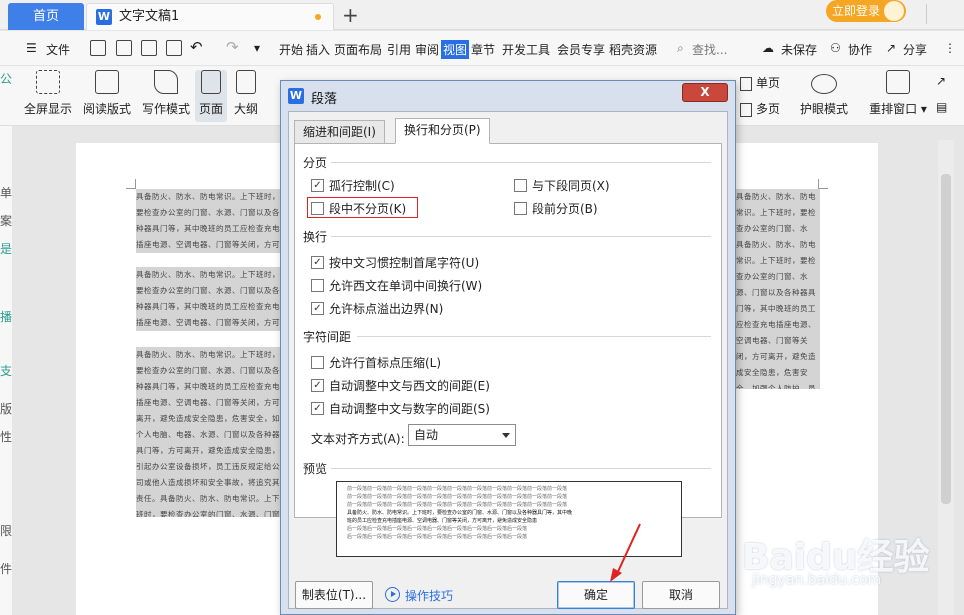 The width and height of the screenshot is (964, 615). I want to click on checkbox-label: 段前分页(B), so click(565, 209).